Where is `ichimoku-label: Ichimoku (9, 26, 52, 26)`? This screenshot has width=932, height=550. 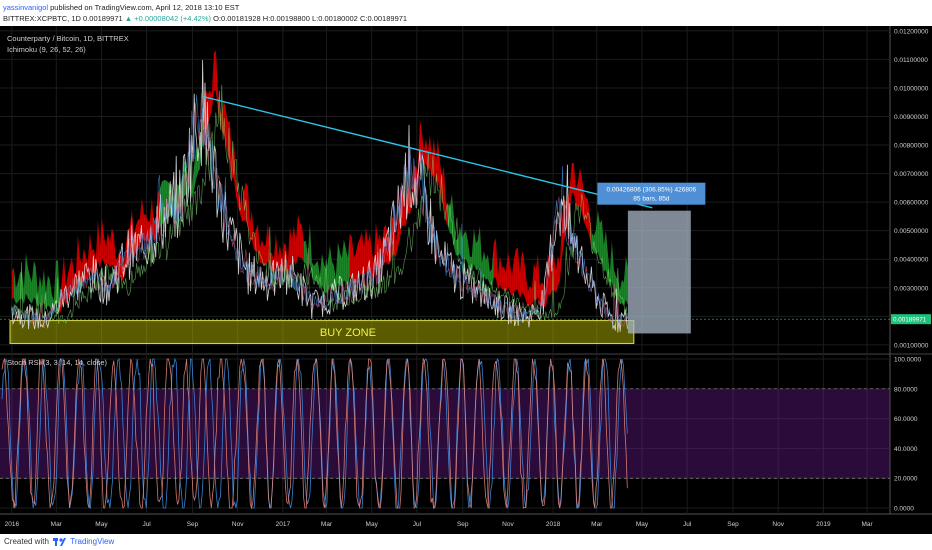
ichimoku-label: Ichimoku (9, 26, 52, 26) is located at coordinates (46, 49).